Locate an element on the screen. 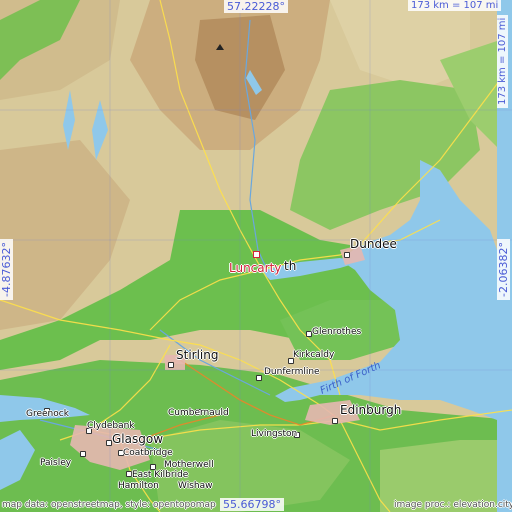  place-kirkcaldy: Kirkcaldy is located at coordinates (314, 355).